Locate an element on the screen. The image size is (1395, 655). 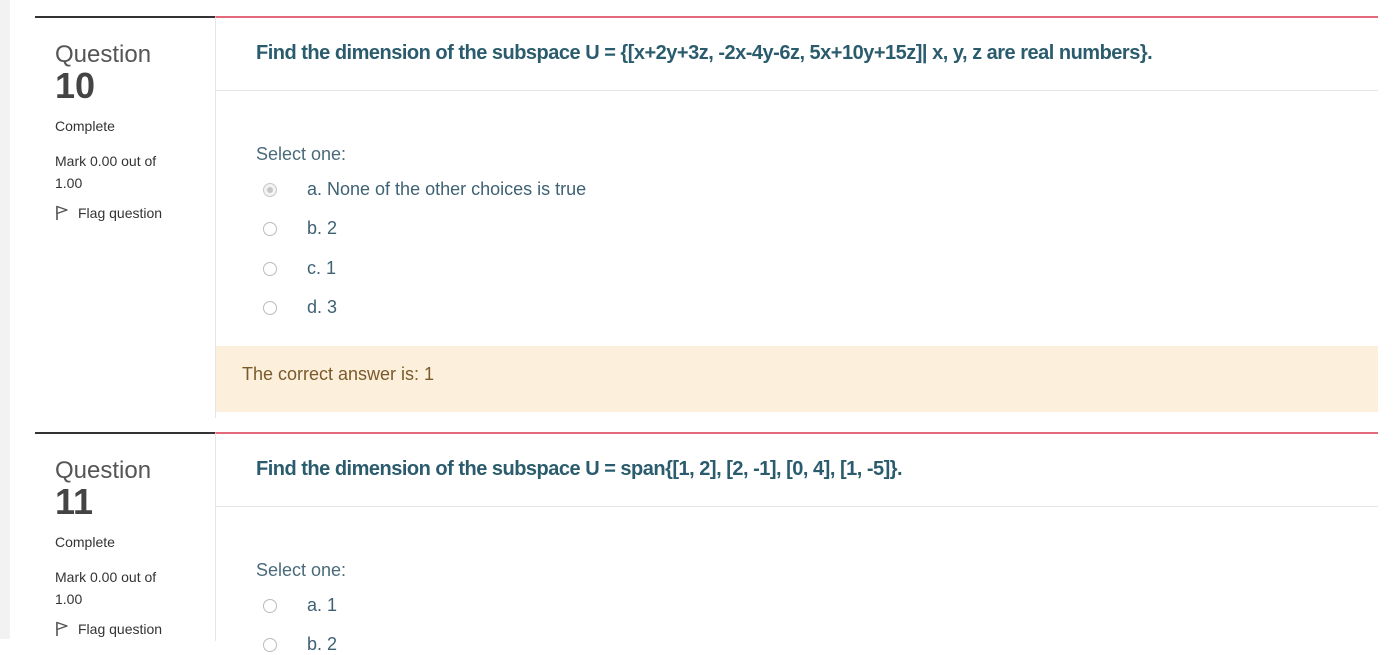
question-number: 10 is located at coordinates (75, 85).